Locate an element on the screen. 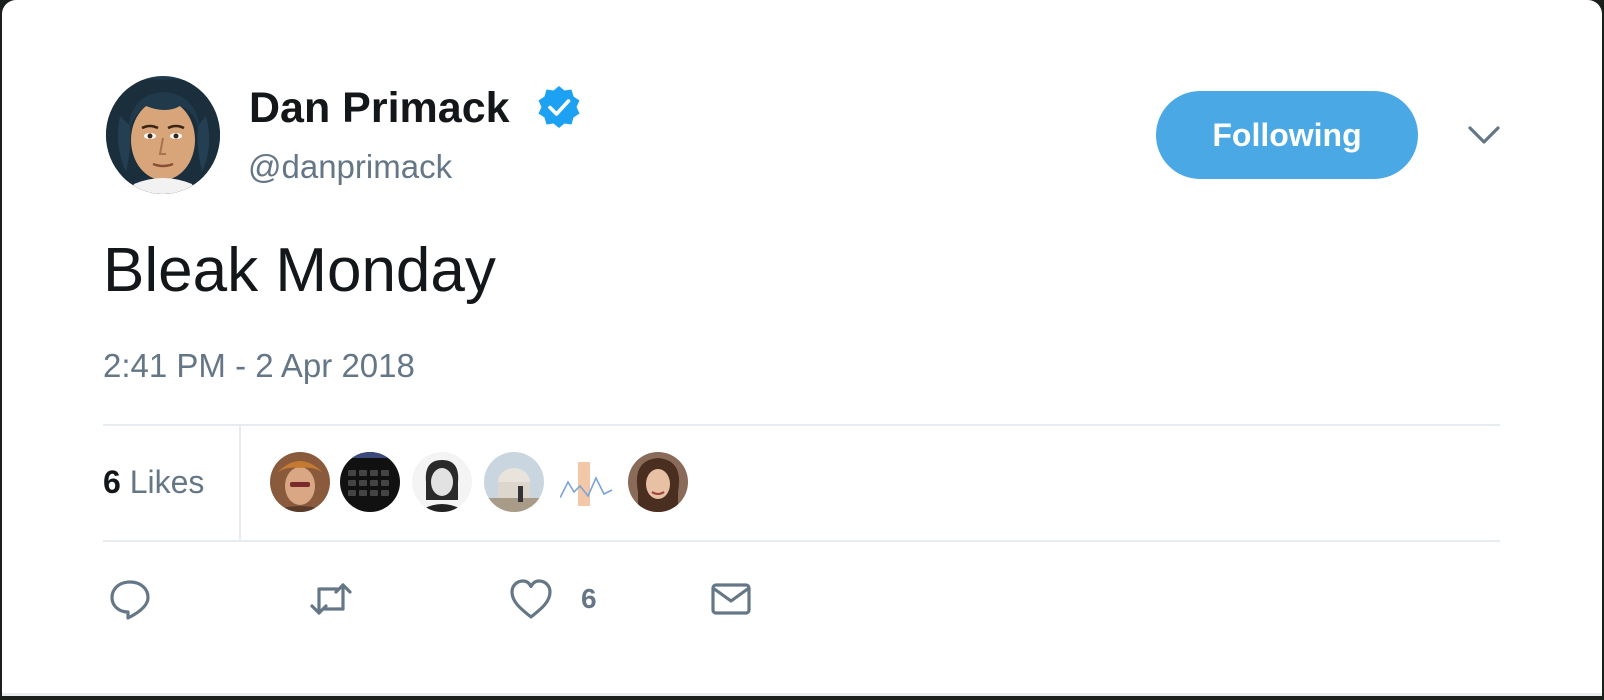 This screenshot has height=700, width=1604. stats-vertical-divider is located at coordinates (240, 482).